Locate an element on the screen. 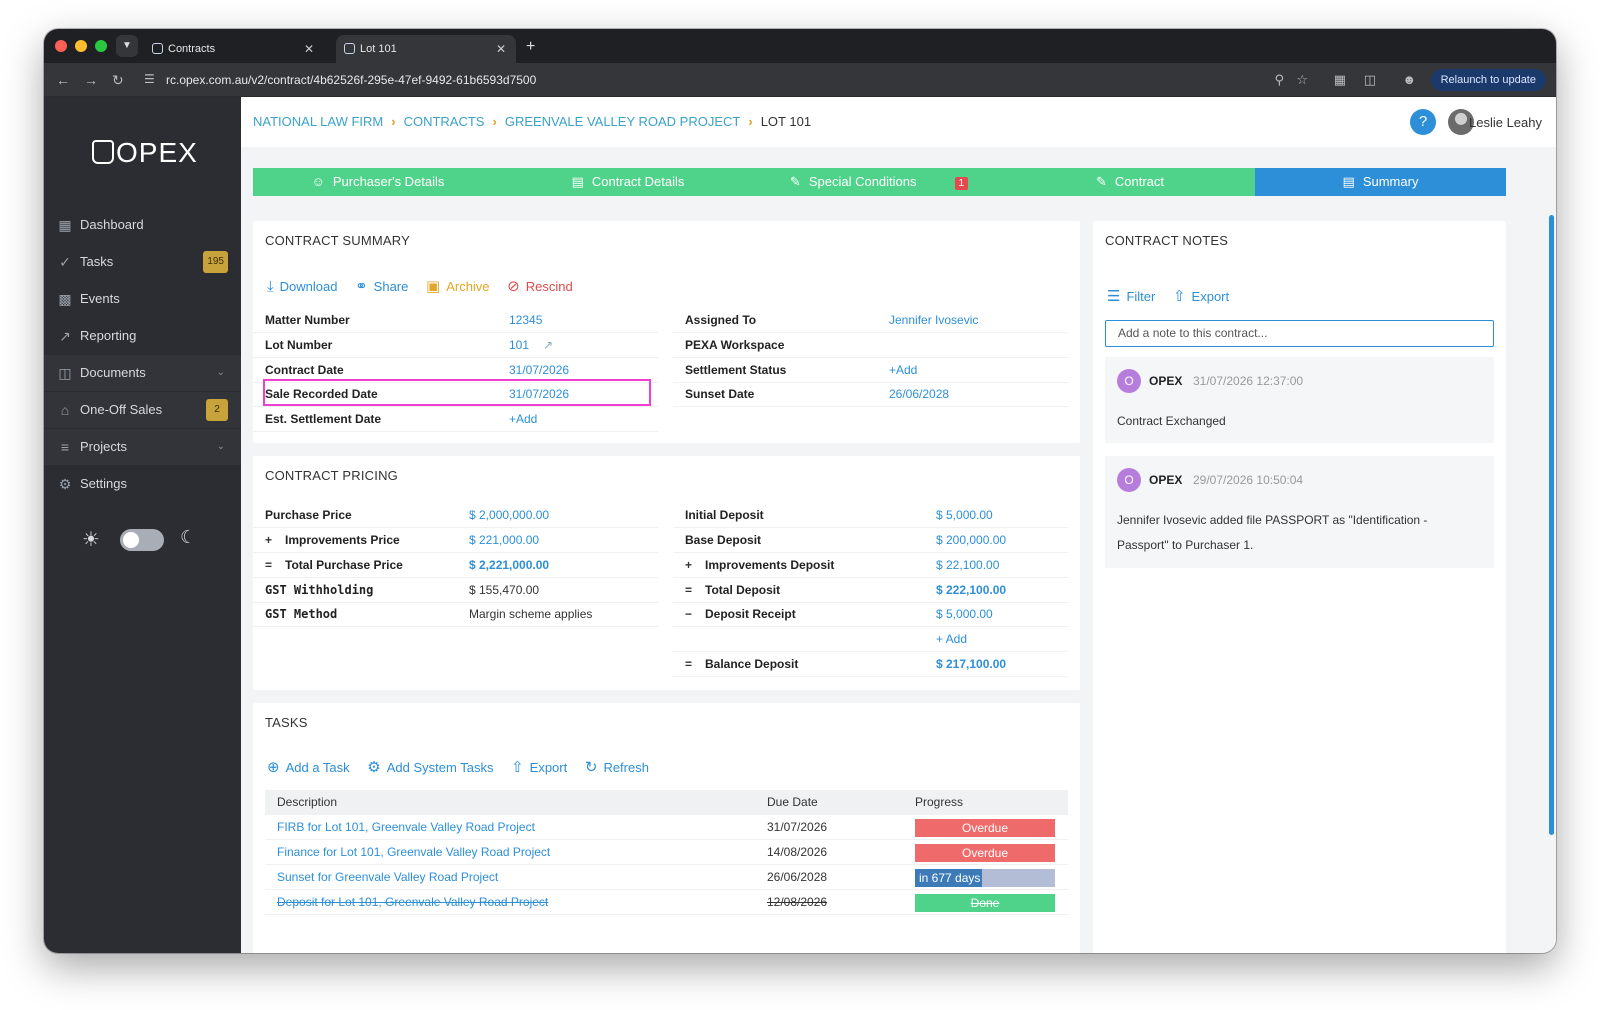 This screenshot has height=1010, width=1600. base-deposit-value: $ 200,000.00 is located at coordinates (971, 540).